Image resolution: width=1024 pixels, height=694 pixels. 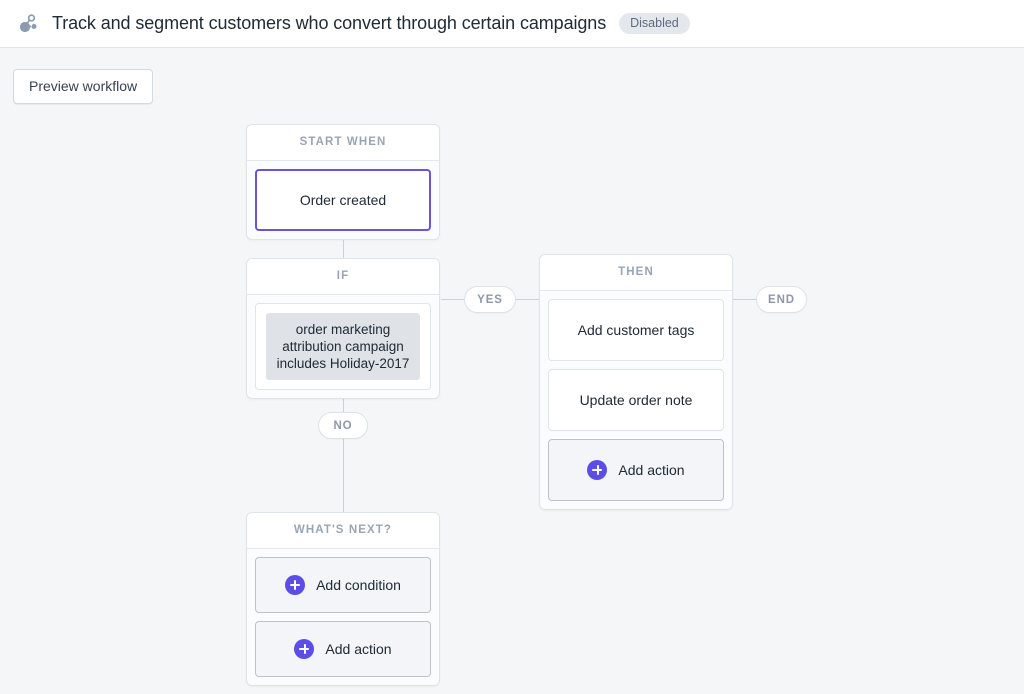 I want to click on start-when-node: START WHEN Order created, so click(x=343, y=182).